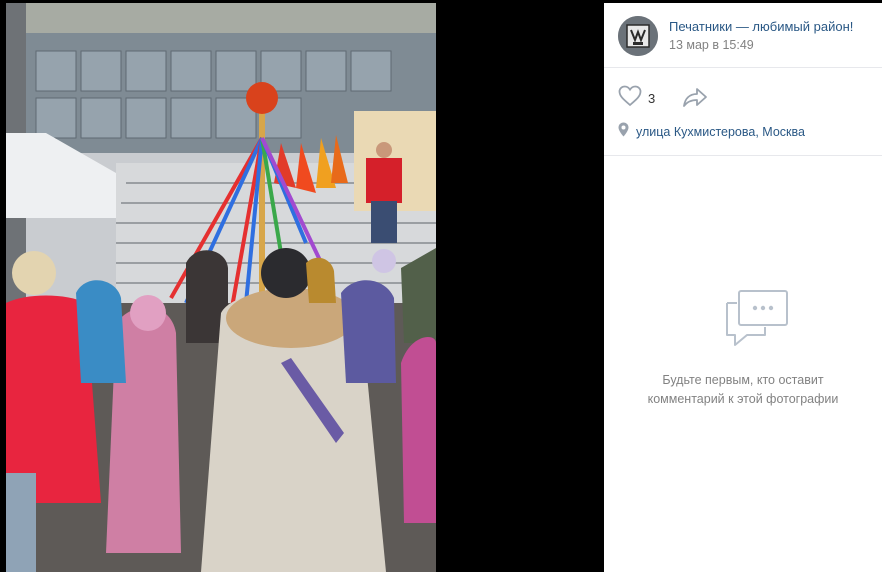 This screenshot has width=882, height=572. What do you see at coordinates (630, 98) in the screenshot?
I see `heart-icon` at bounding box center [630, 98].